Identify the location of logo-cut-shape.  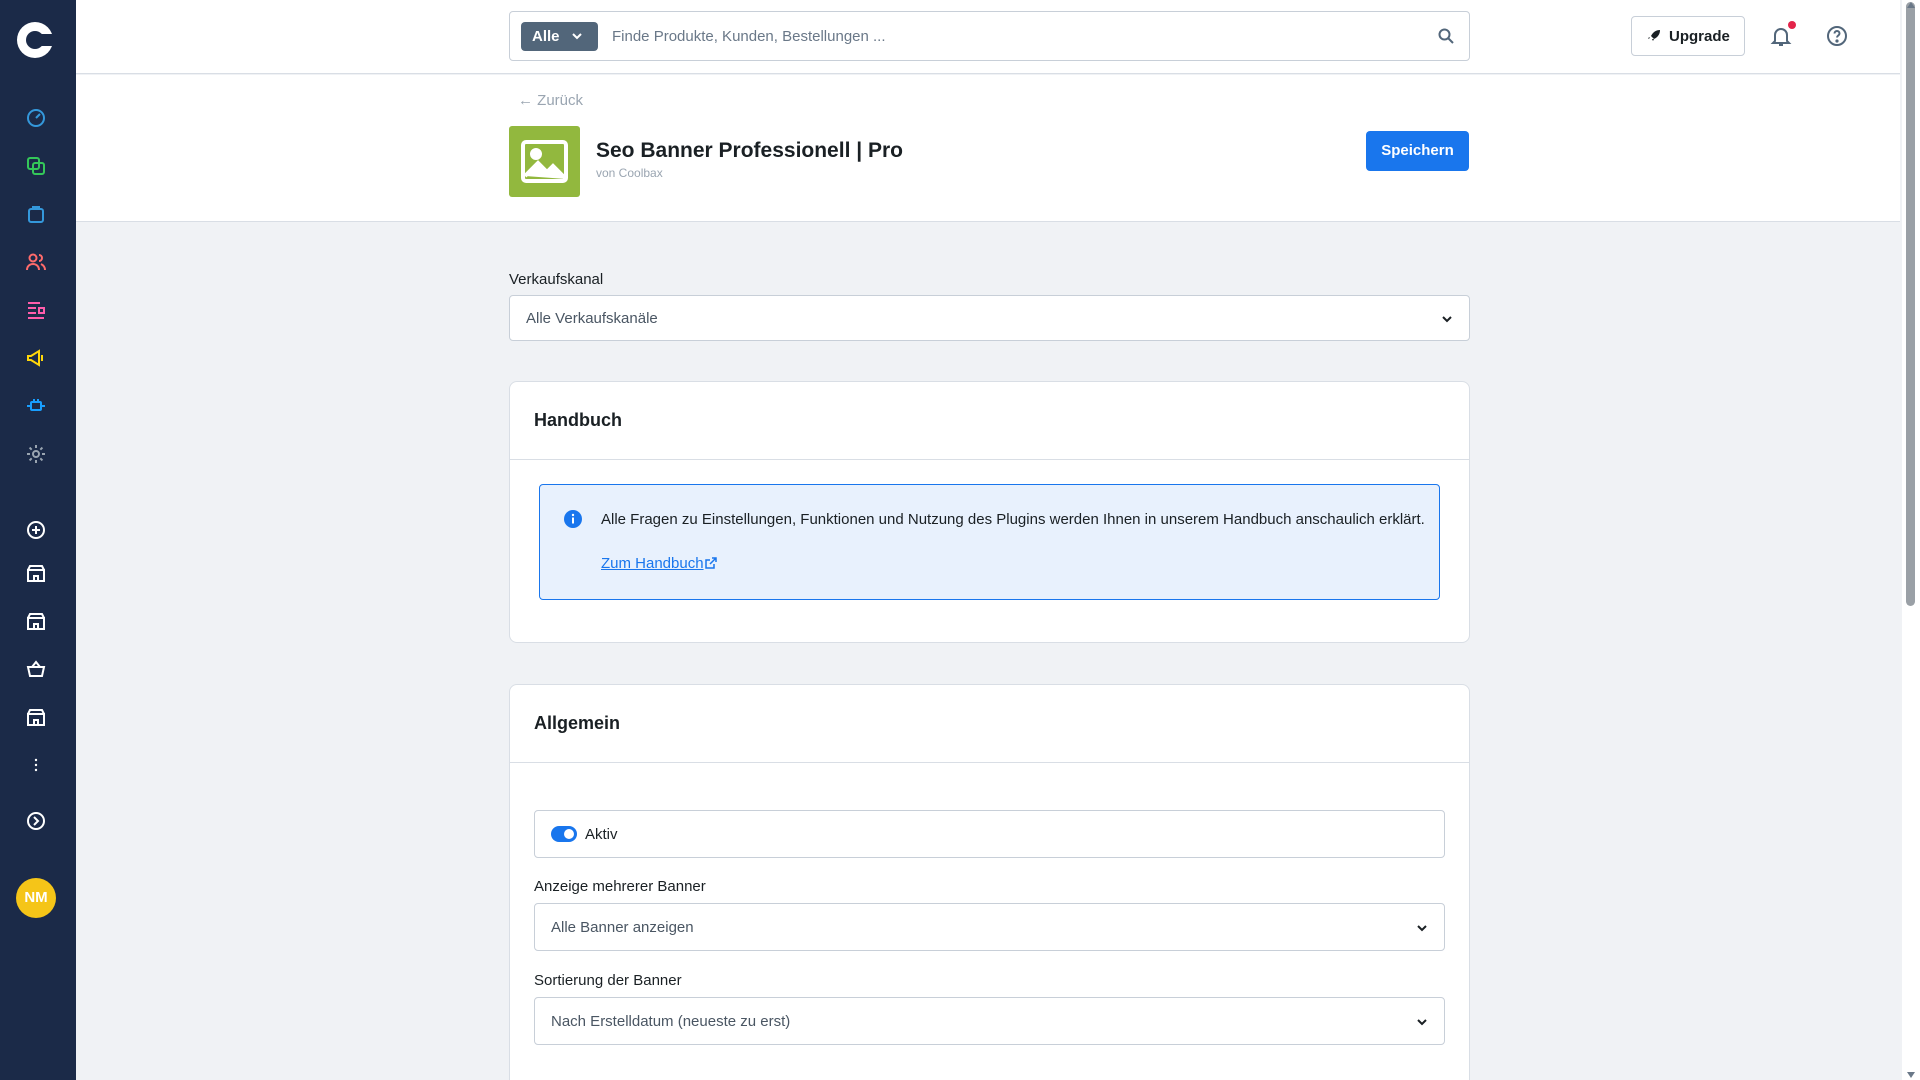
(46, 40).